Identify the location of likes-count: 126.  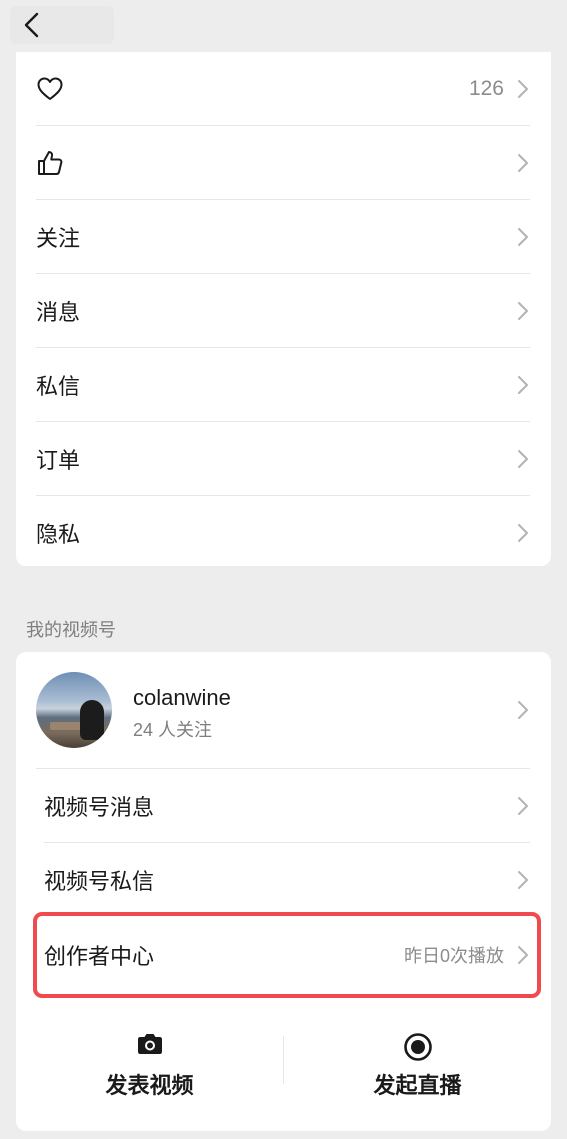
(486, 88).